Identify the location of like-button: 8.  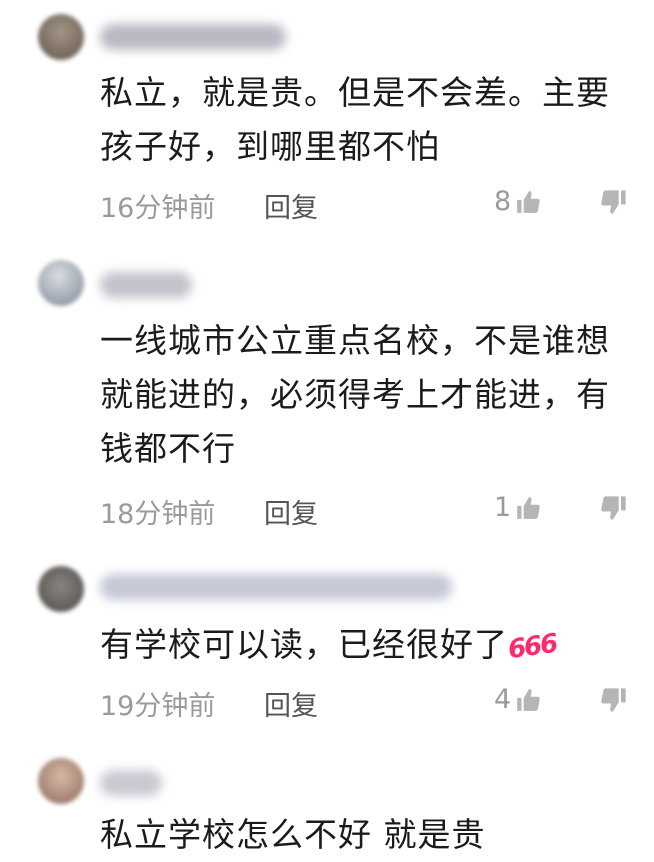
(517, 201).